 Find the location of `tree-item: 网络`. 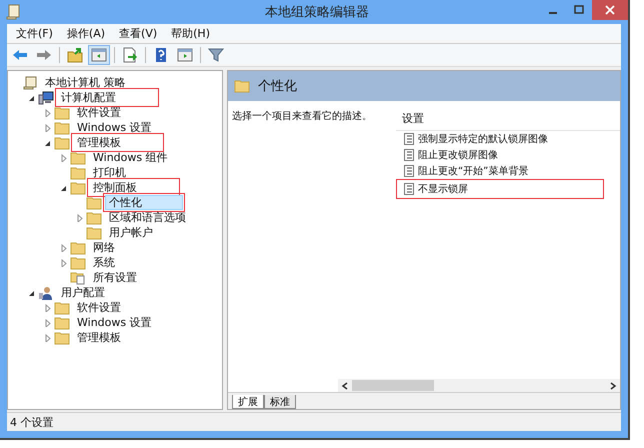

tree-item: 网络 is located at coordinates (104, 247).